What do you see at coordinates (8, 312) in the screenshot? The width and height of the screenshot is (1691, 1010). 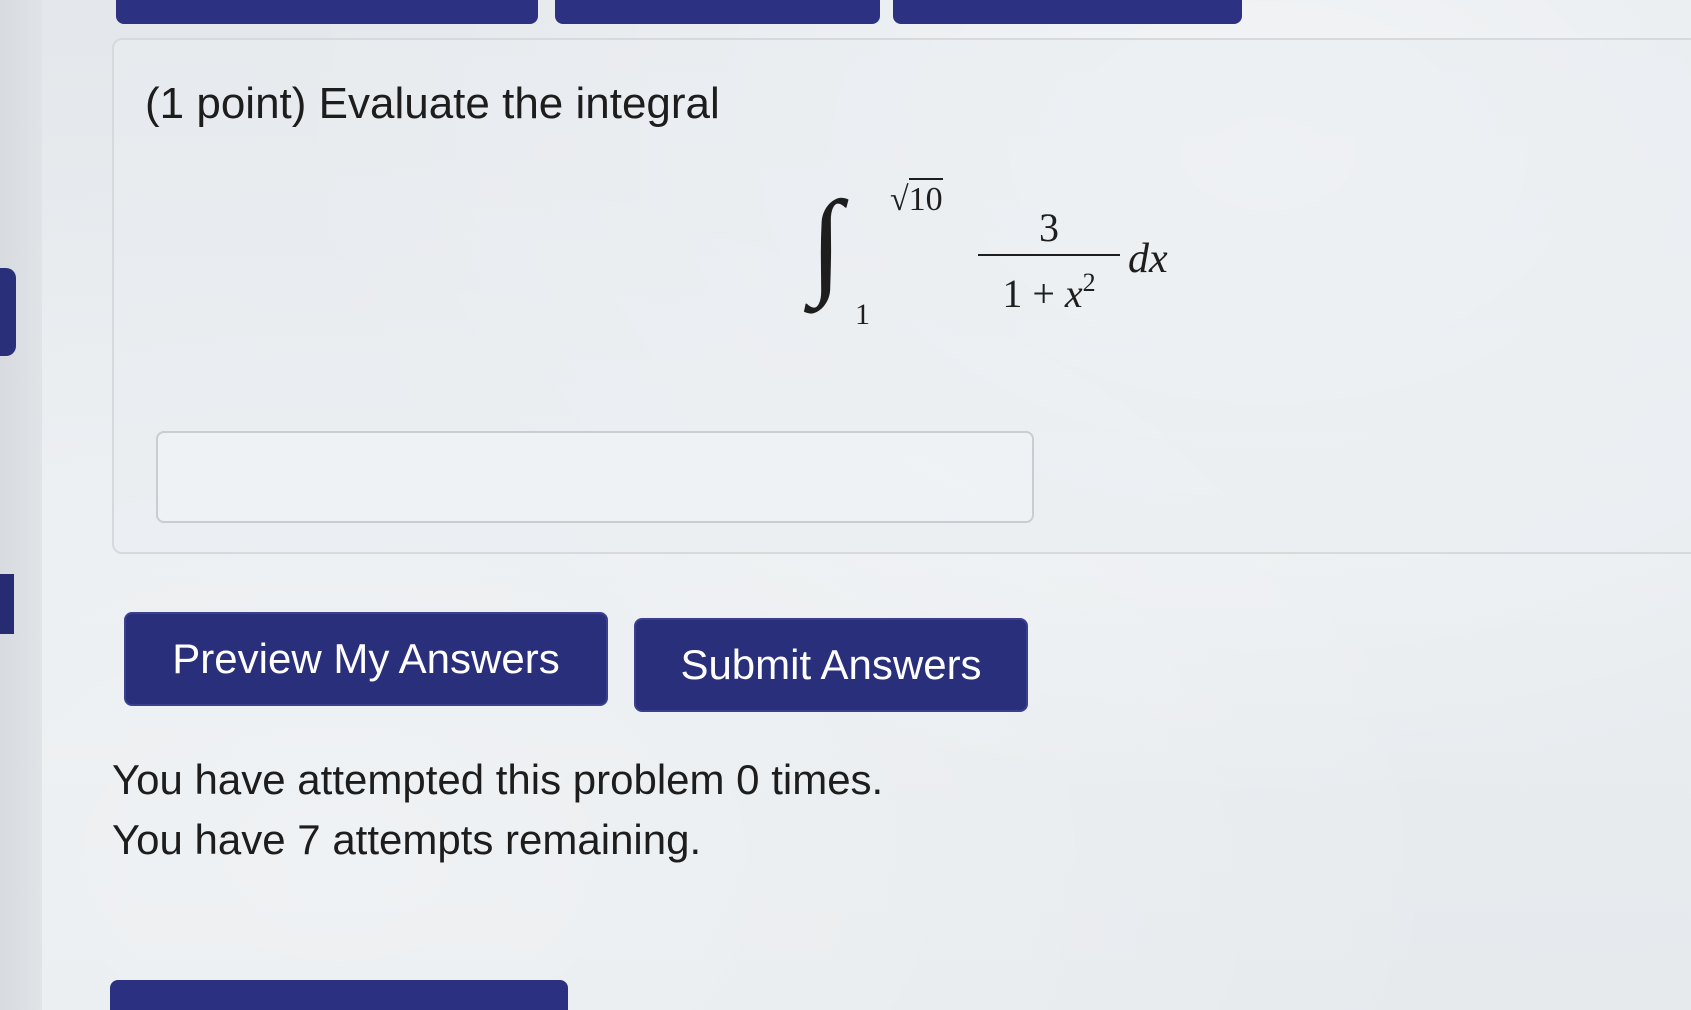 I see `sidebar-tab-upper` at bounding box center [8, 312].